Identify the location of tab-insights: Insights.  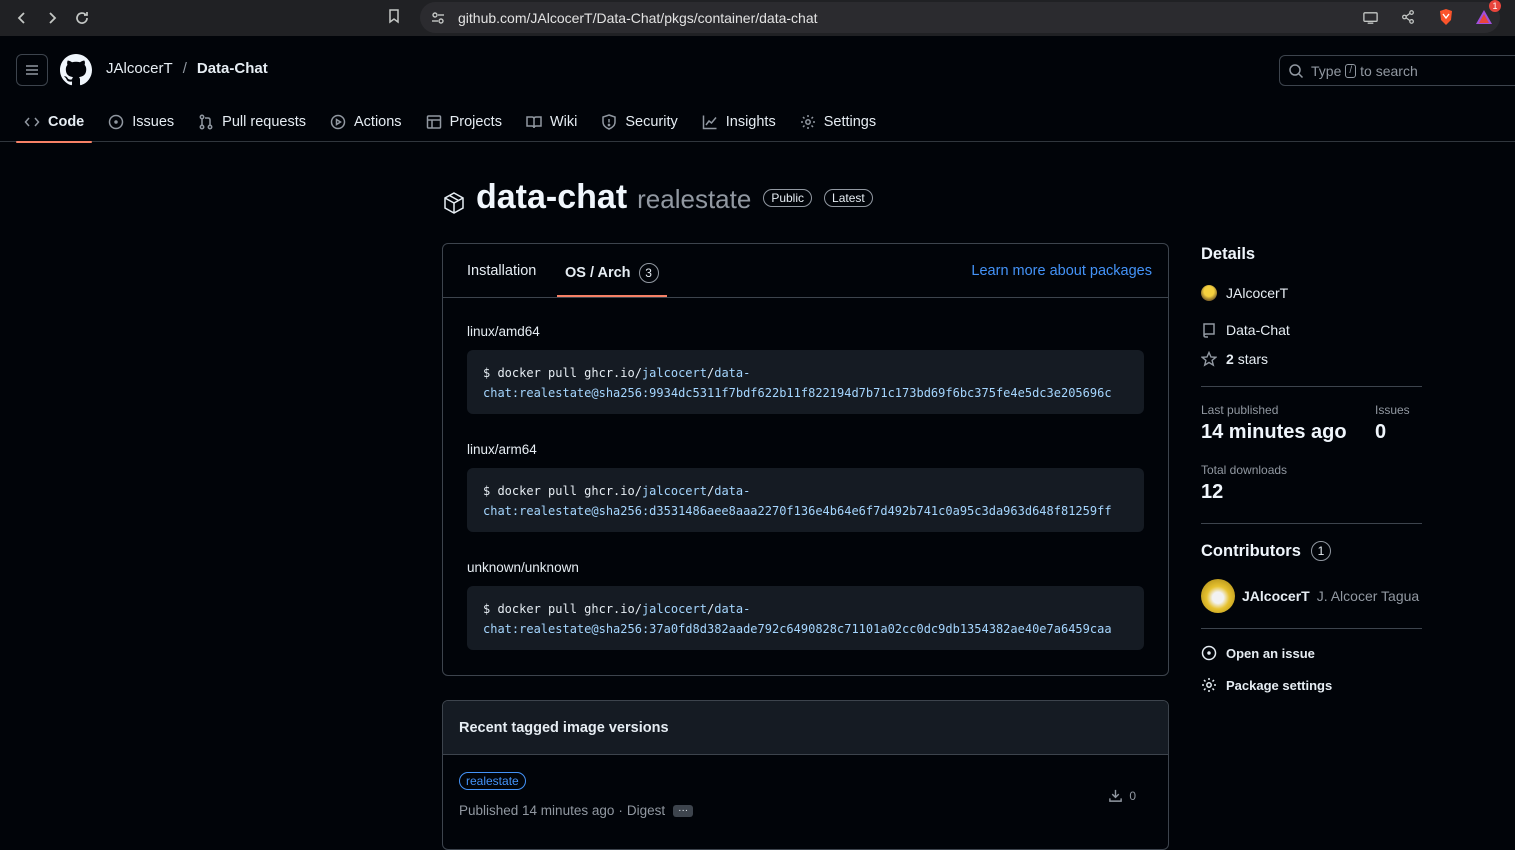
(739, 122).